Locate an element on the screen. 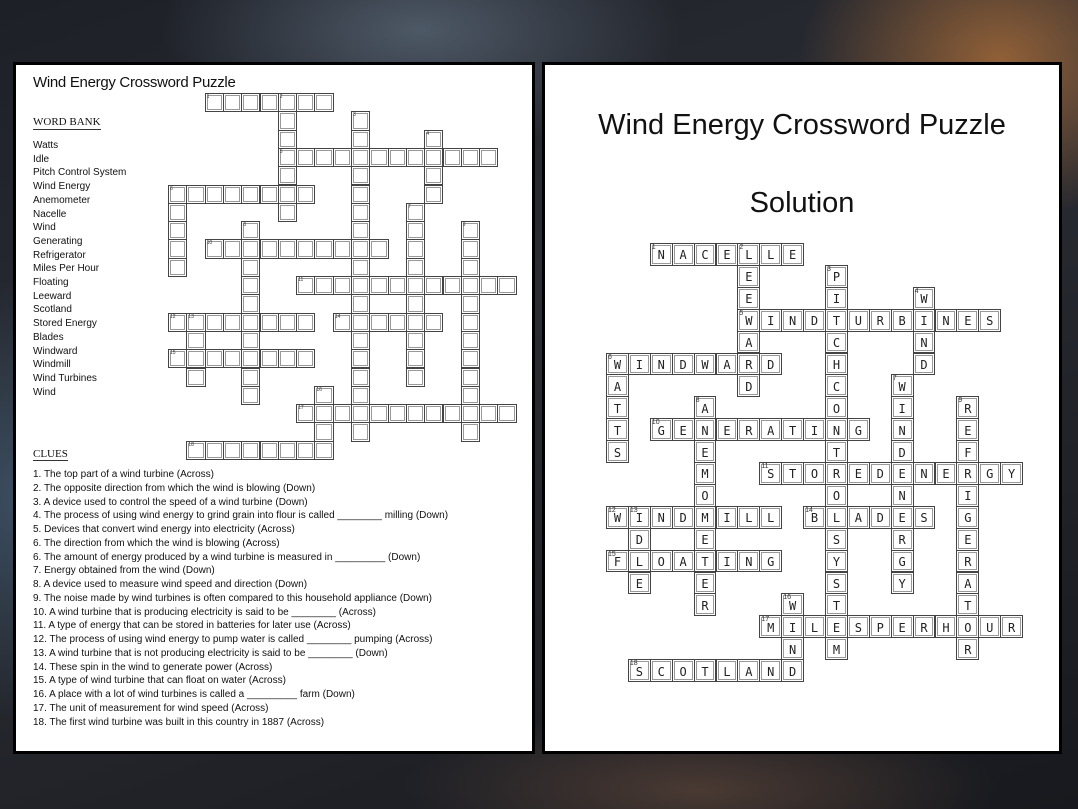  grid-cell: 16 is located at coordinates (324, 395).